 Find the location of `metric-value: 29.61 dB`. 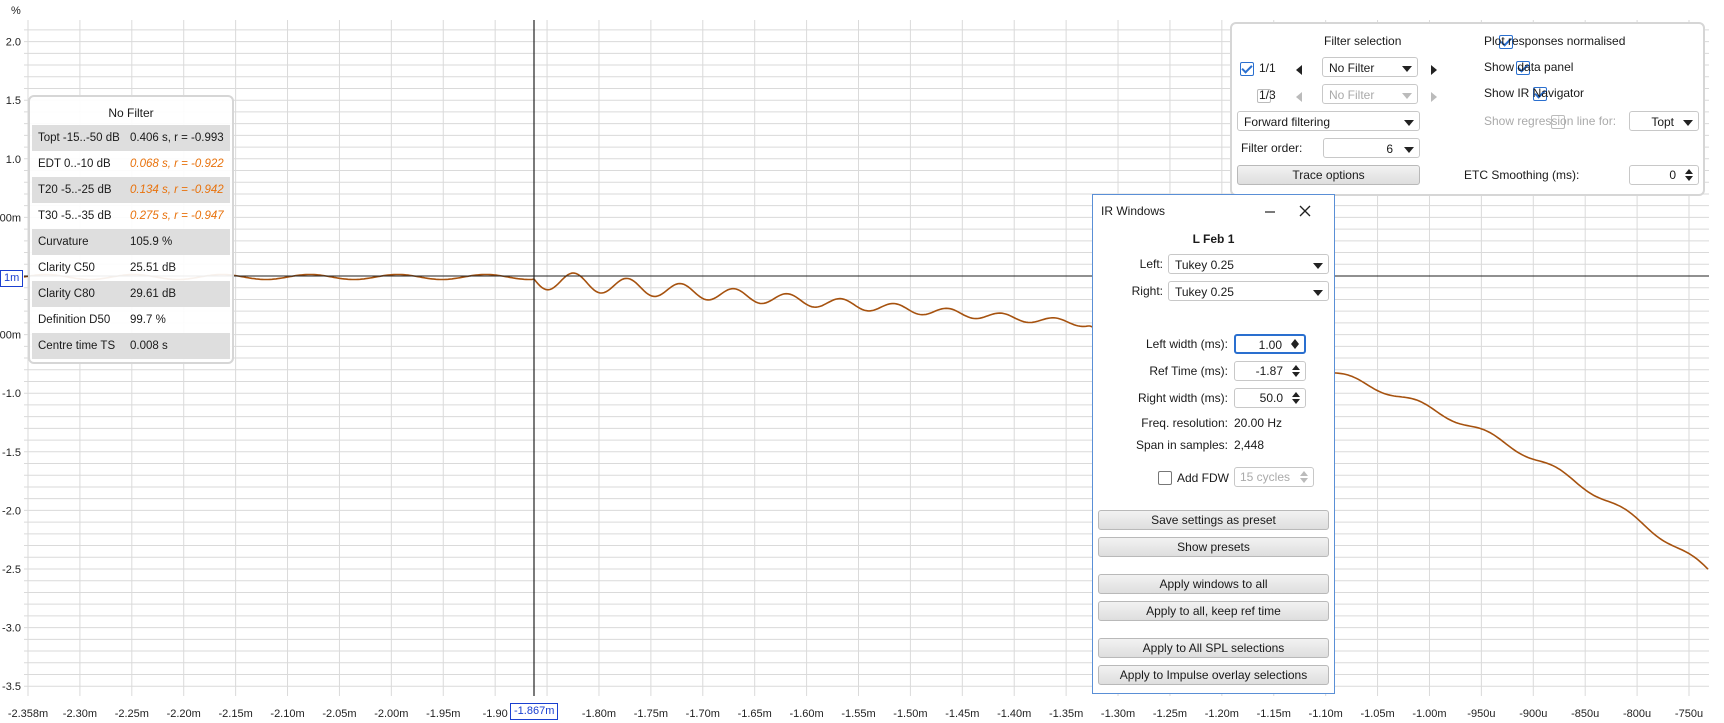

metric-value: 29.61 dB is located at coordinates (153, 294).